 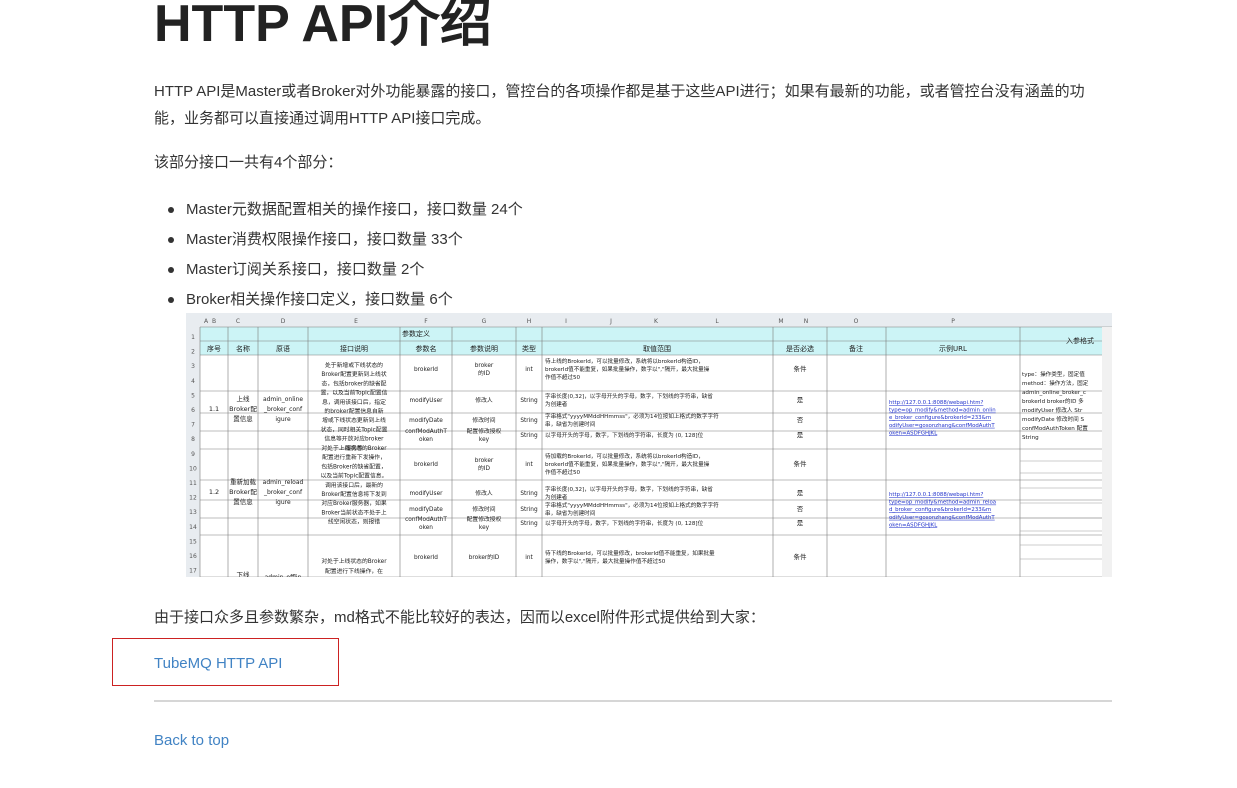 I want to click on column-letter: F, so click(x=426, y=321).